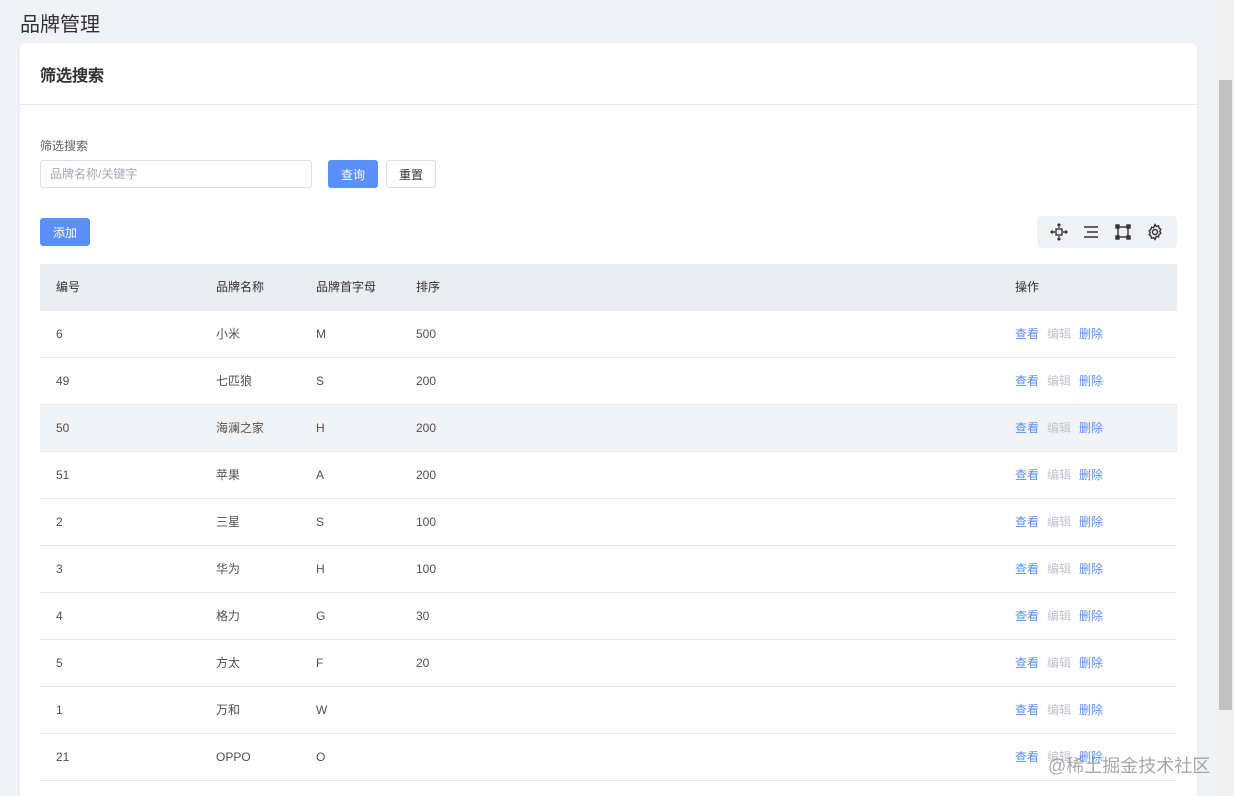  I want to click on page-title: 品牌管理, so click(60, 25).